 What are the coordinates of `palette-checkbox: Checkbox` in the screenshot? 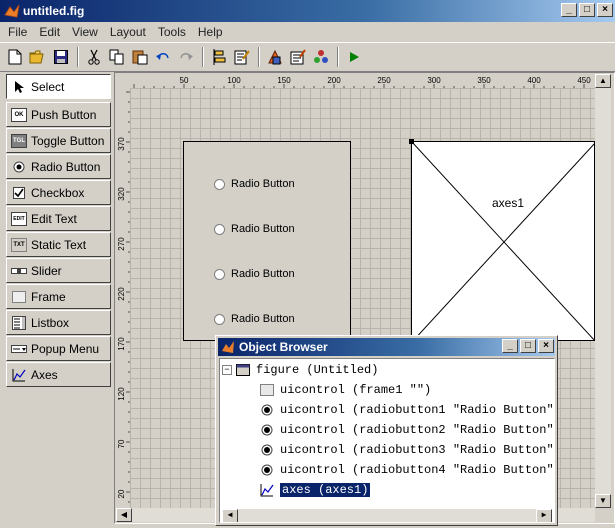 It's located at (58, 192).